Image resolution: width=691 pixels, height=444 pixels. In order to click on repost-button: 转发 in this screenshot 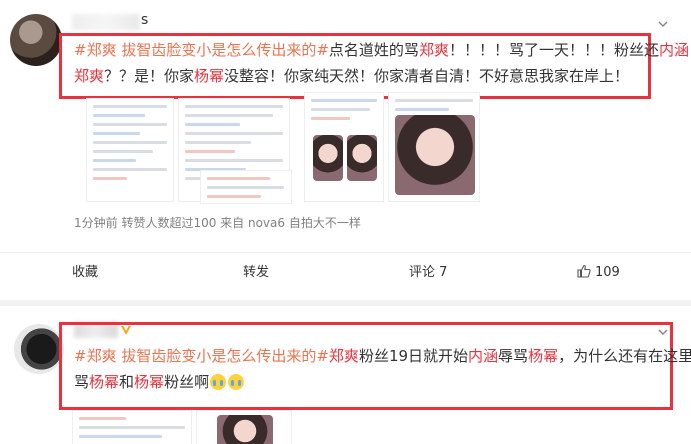, I will do `click(256, 273)`.